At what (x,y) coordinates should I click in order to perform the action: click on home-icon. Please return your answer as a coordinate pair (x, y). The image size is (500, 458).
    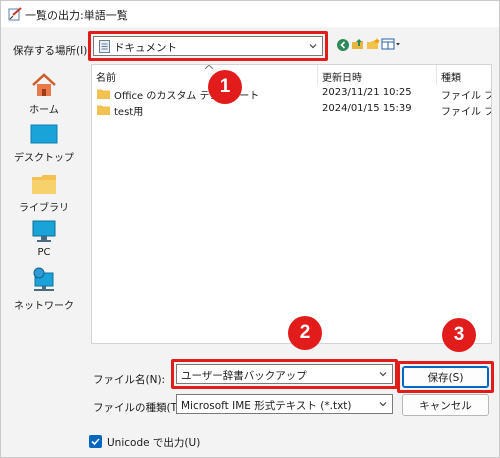
    Looking at the image, I should click on (44, 84).